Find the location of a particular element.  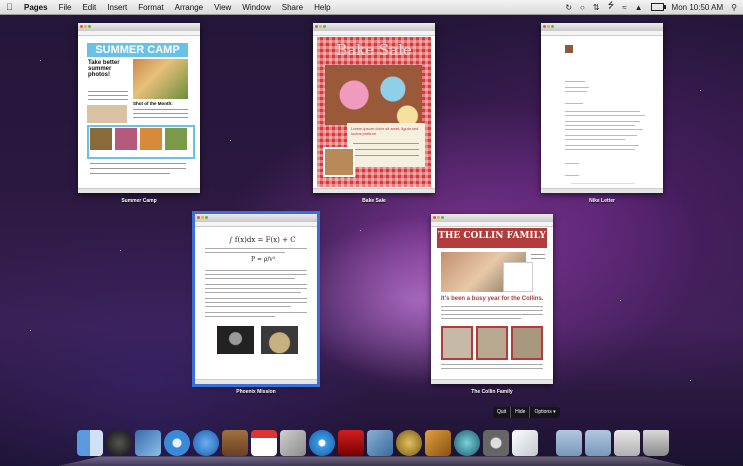

dock-shelf is located at coordinates (372, 461).